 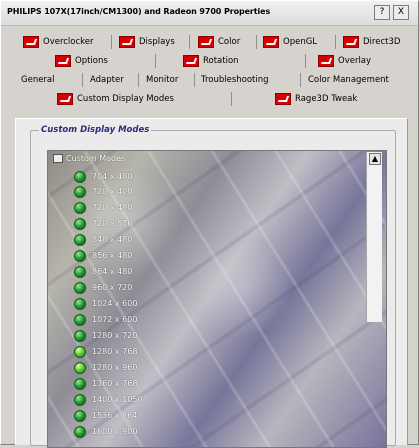 What do you see at coordinates (105, 335) in the screenshot?
I see `mode-item: 1280 x 720` at bounding box center [105, 335].